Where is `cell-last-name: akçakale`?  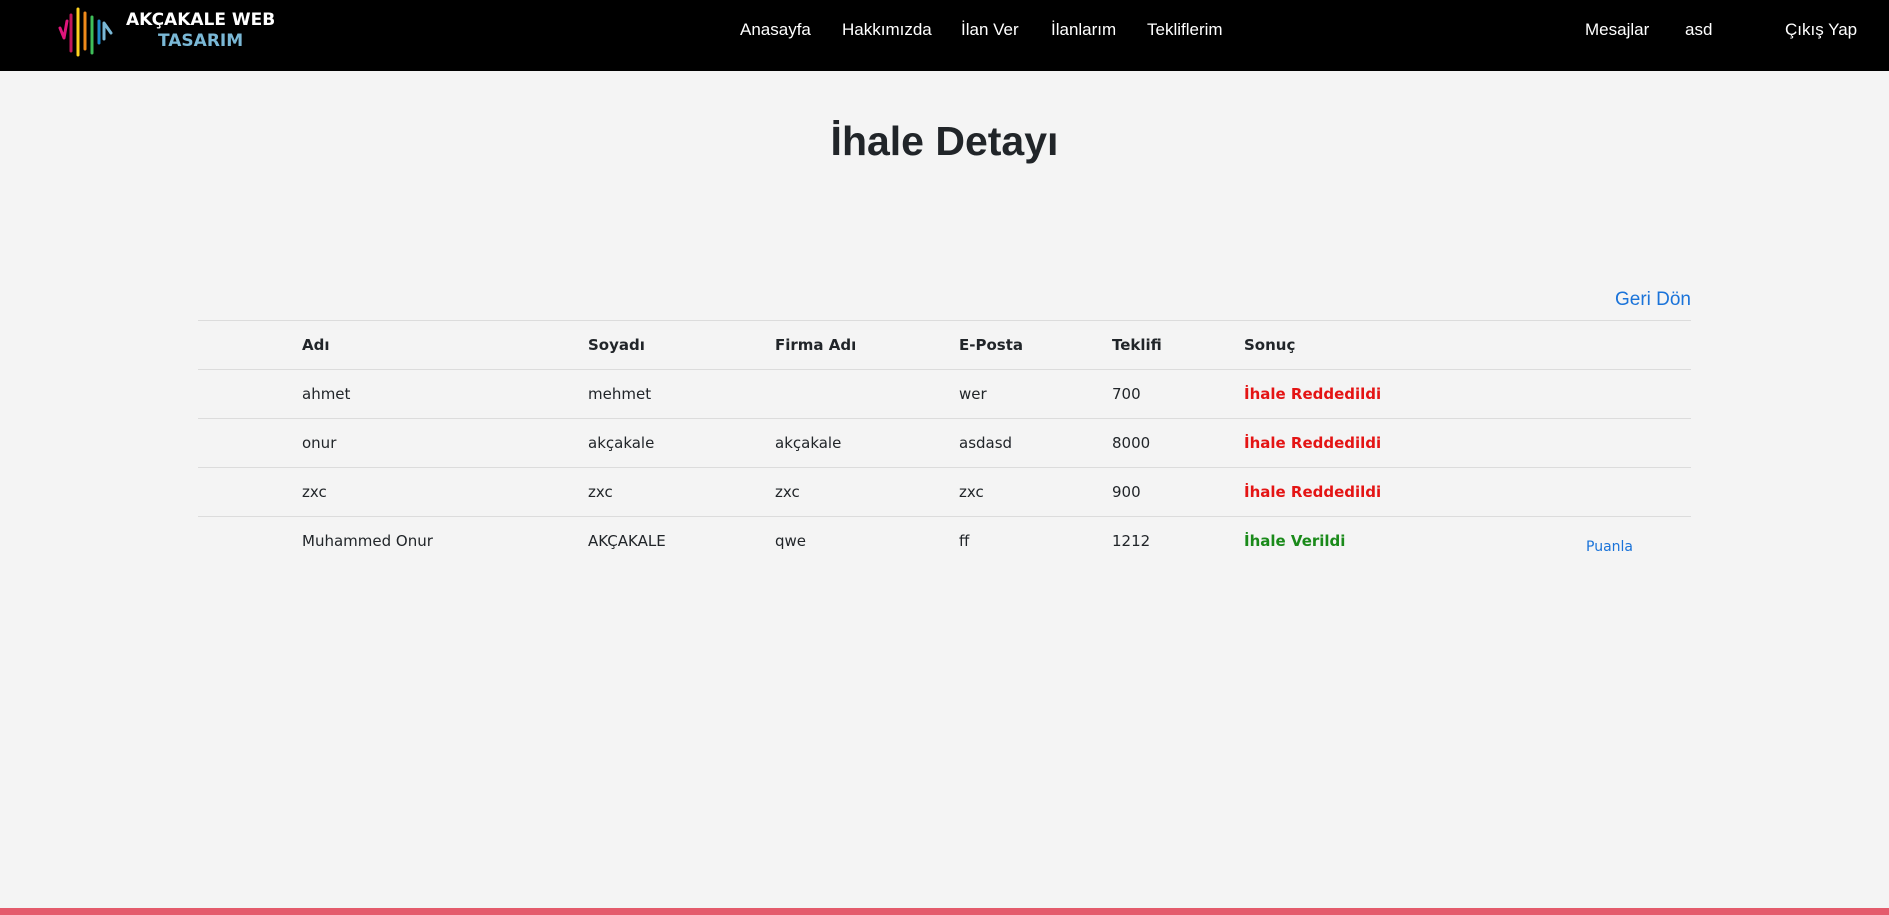 cell-last-name: akçakale is located at coordinates (621, 443).